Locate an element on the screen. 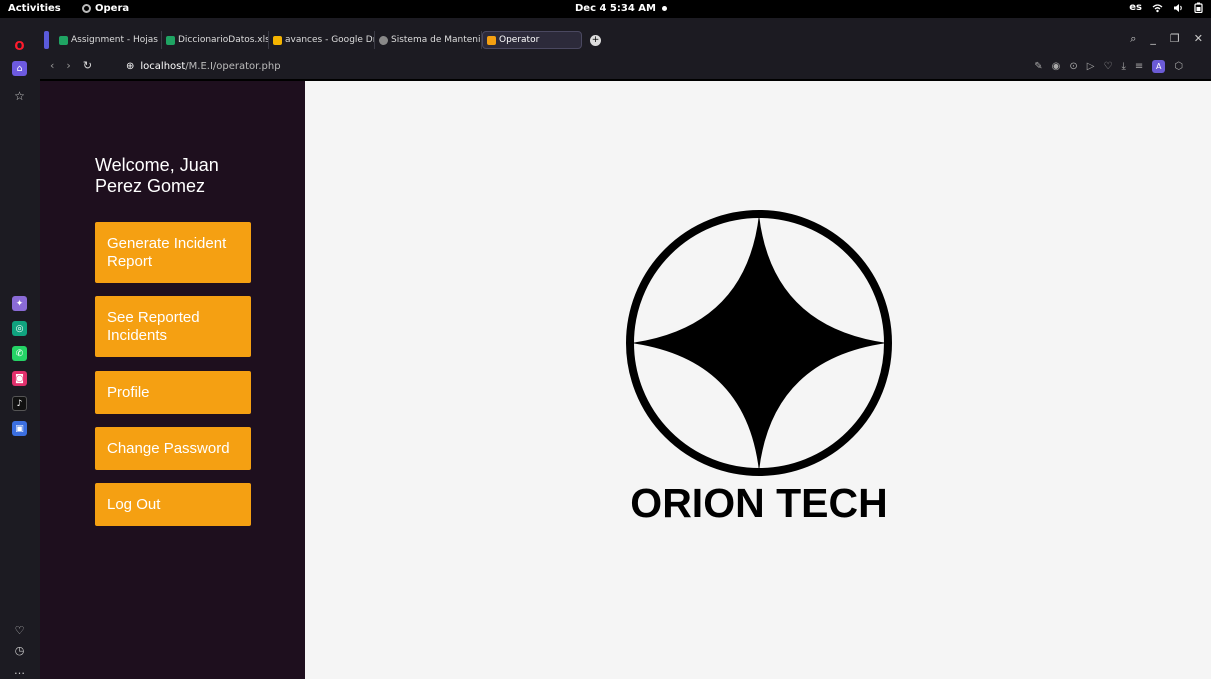  welcome-message: Welcome, Juan Perez Gomez is located at coordinates (157, 175).